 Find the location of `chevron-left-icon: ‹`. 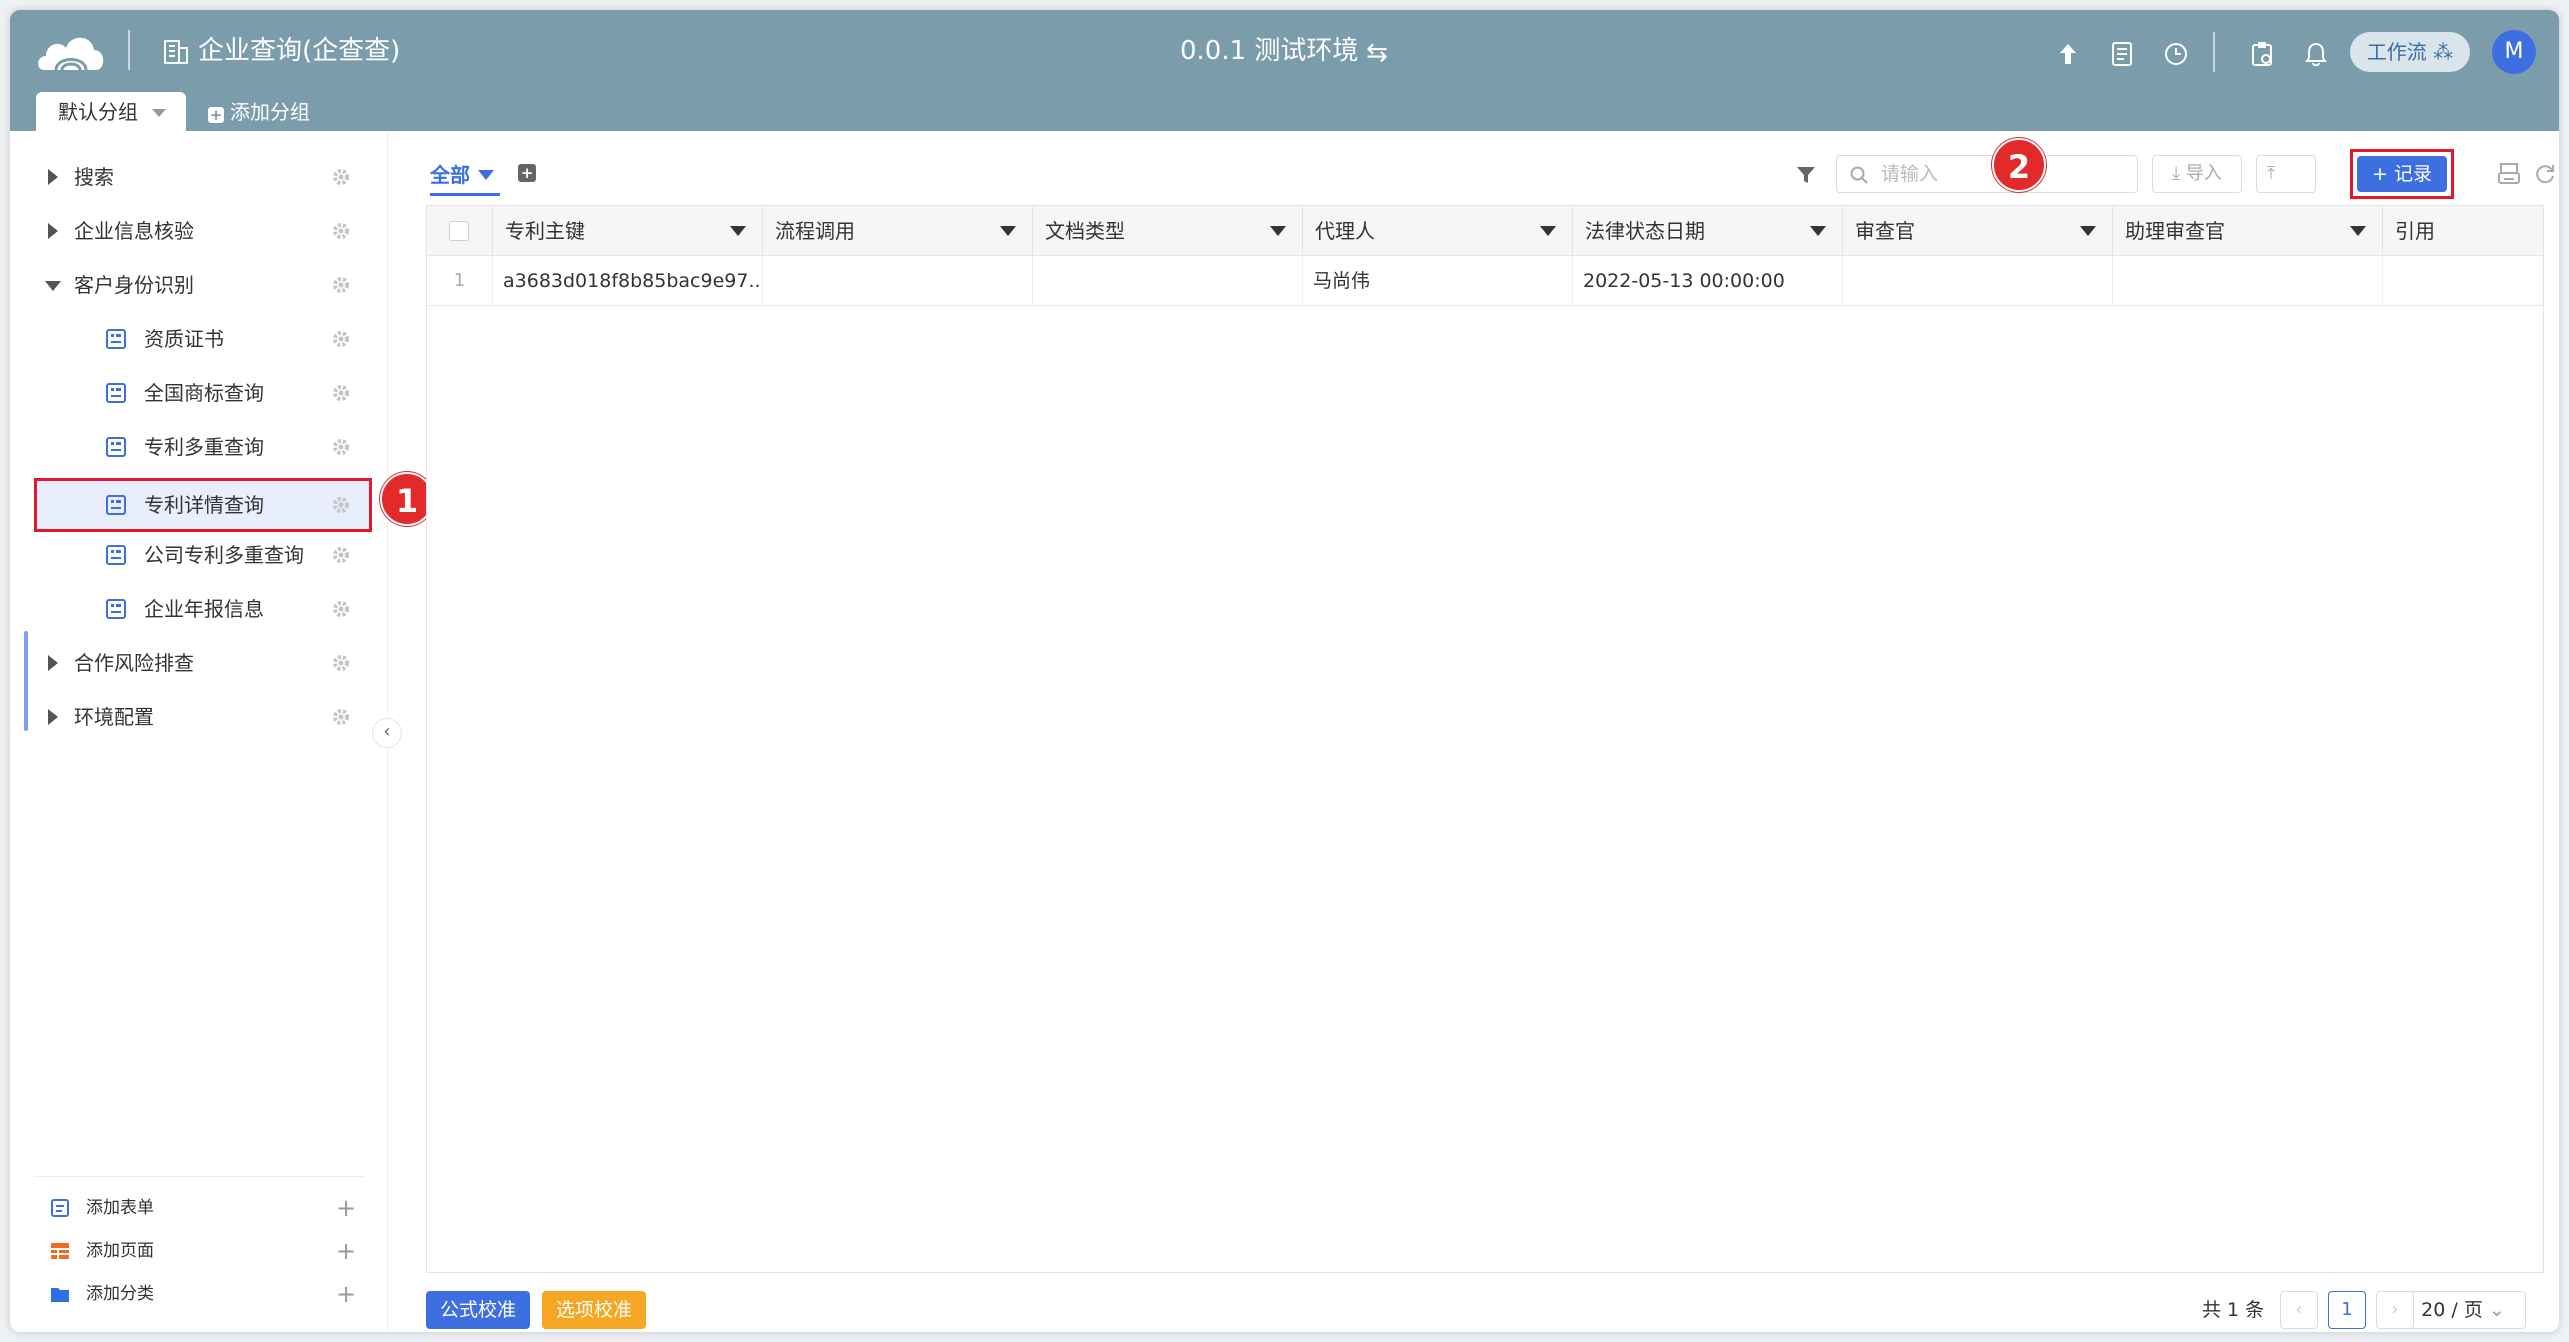

chevron-left-icon: ‹ is located at coordinates (387, 731).